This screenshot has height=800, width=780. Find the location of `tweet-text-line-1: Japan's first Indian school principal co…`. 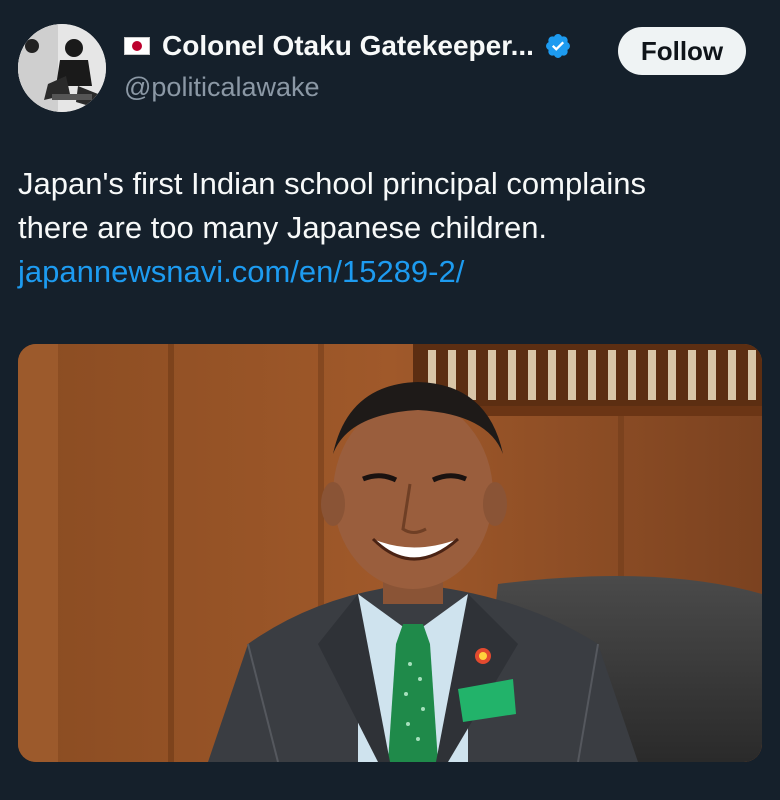

tweet-text-line-1: Japan's first Indian school principal co… is located at coordinates (332, 183).